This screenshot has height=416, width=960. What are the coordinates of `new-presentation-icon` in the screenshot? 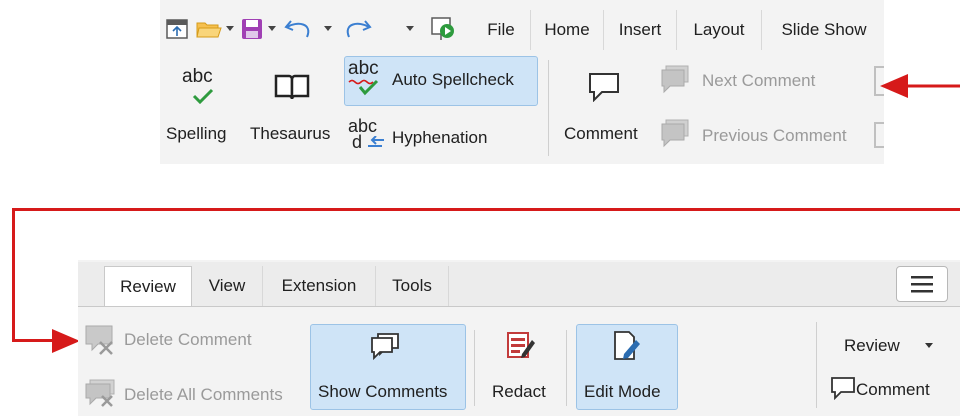 It's located at (177, 29).